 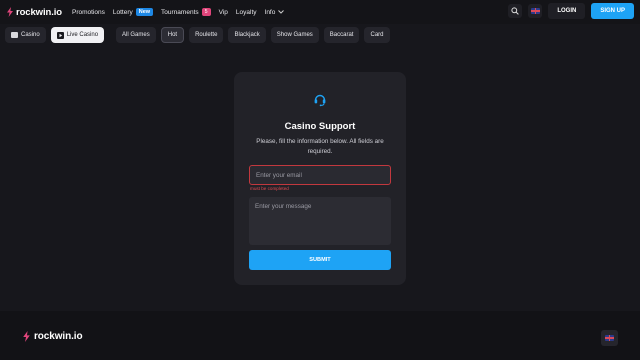 What do you see at coordinates (39, 12) in the screenshot?
I see `logo-text: rockwin.io` at bounding box center [39, 12].